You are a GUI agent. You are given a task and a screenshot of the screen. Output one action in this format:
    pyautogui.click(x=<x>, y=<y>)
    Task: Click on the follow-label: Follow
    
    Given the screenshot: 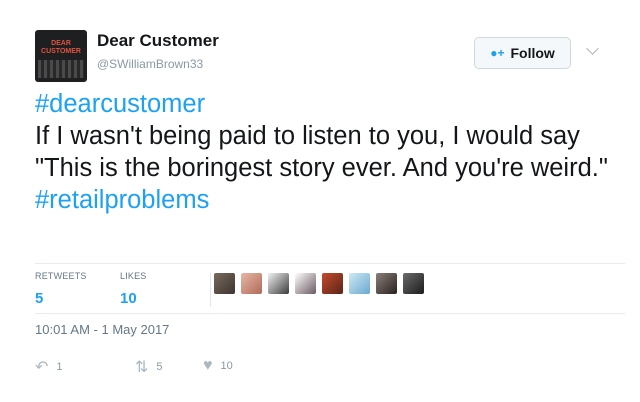 What is the action you would take?
    pyautogui.click(x=532, y=53)
    